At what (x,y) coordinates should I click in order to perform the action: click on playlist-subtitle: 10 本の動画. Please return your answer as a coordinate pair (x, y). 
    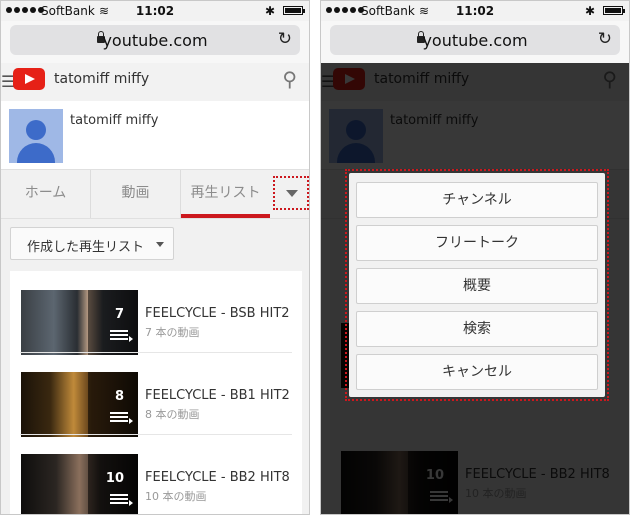
    Looking at the image, I should click on (176, 496).